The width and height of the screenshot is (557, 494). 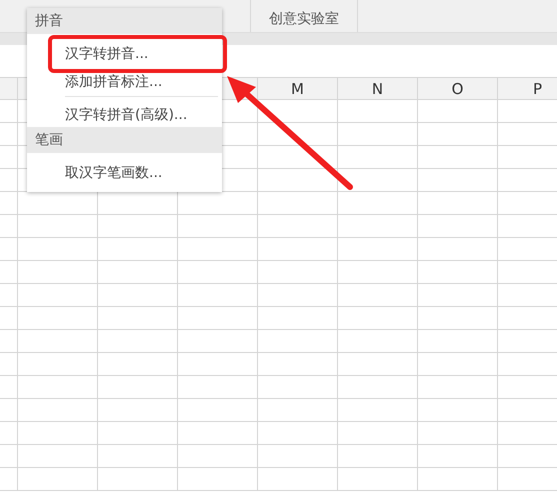 I want to click on menu-section-header: 笔画, so click(x=124, y=140).